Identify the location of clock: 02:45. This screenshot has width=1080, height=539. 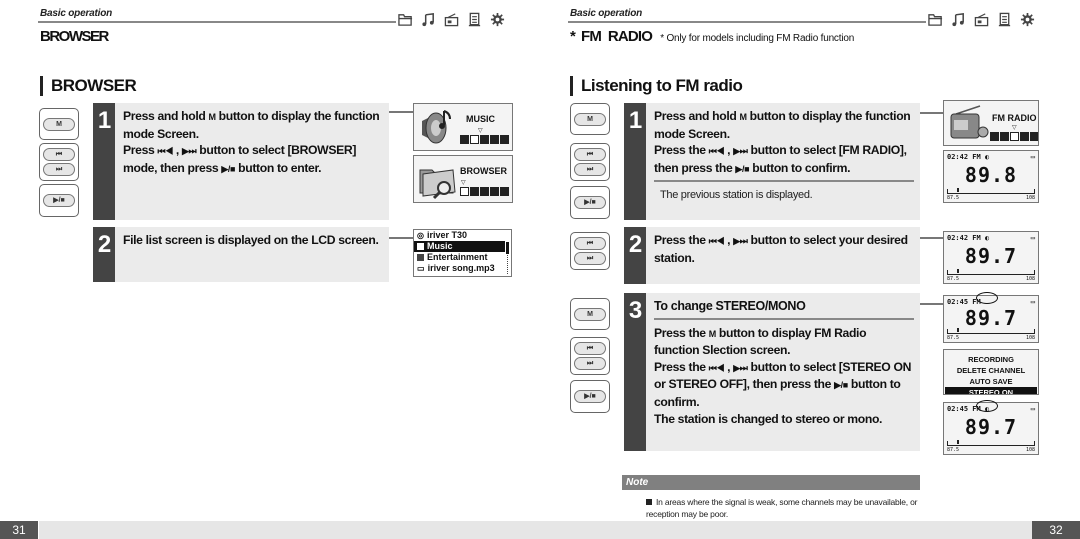
(958, 302).